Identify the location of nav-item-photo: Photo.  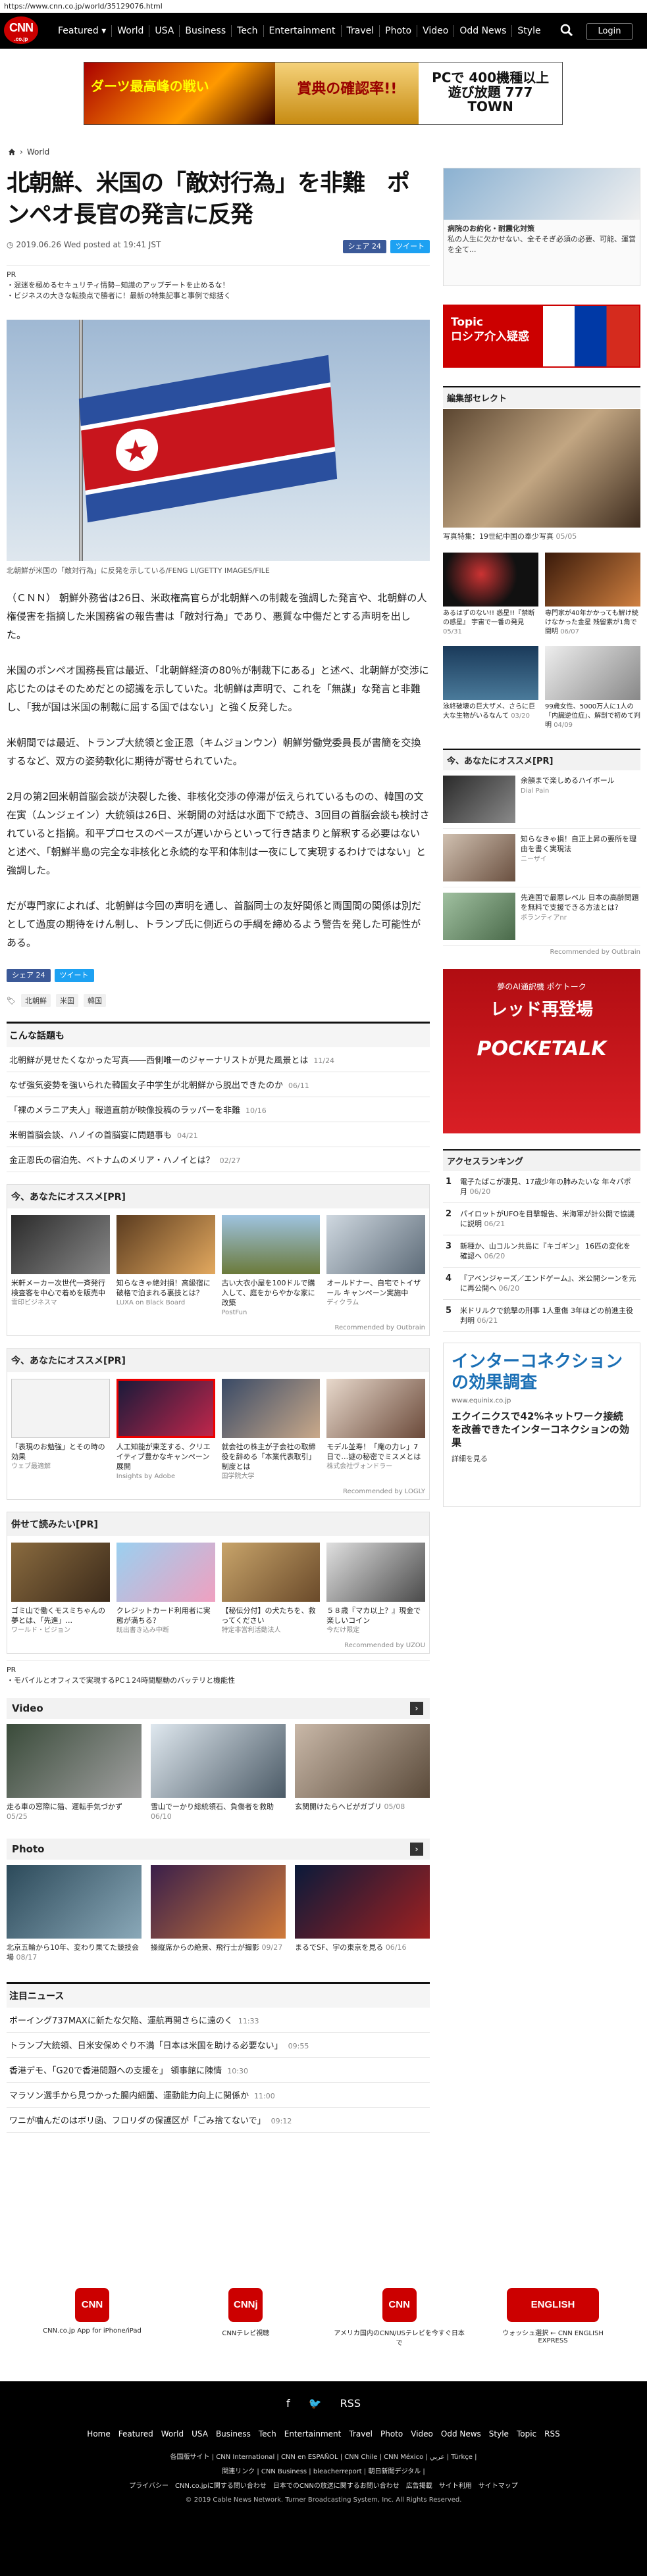
(399, 31).